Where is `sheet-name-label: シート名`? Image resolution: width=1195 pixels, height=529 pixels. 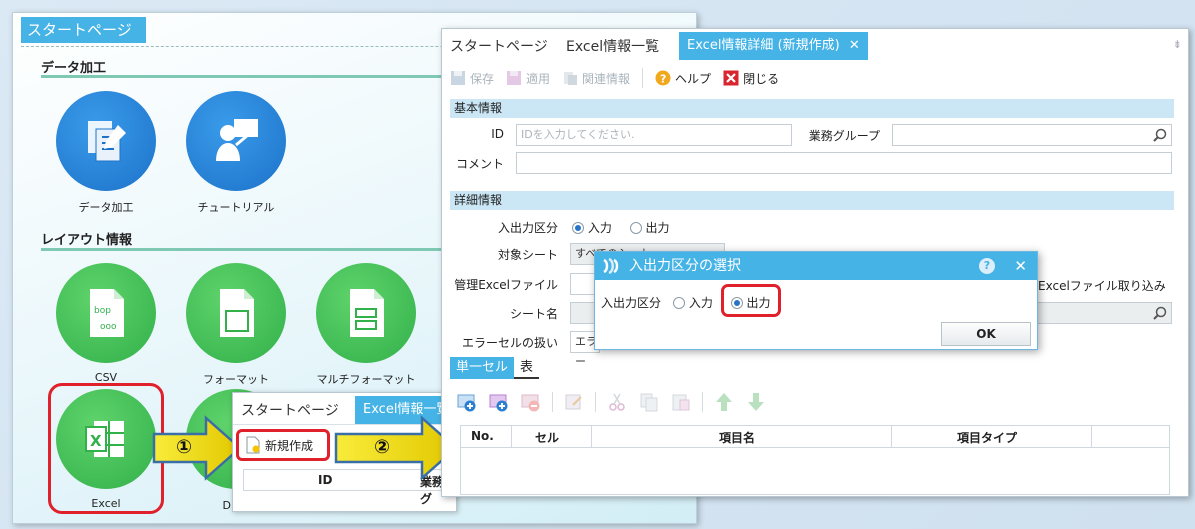 sheet-name-label: シート名 is located at coordinates (533, 314).